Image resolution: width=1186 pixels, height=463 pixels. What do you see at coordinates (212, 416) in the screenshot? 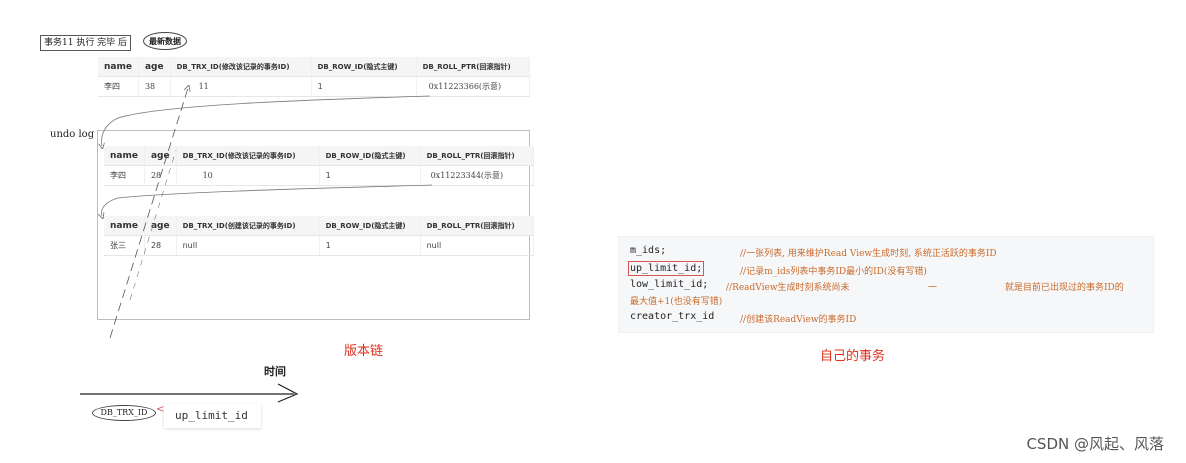
I see `up-limit-id-label: up_limit_id` at bounding box center [212, 416].